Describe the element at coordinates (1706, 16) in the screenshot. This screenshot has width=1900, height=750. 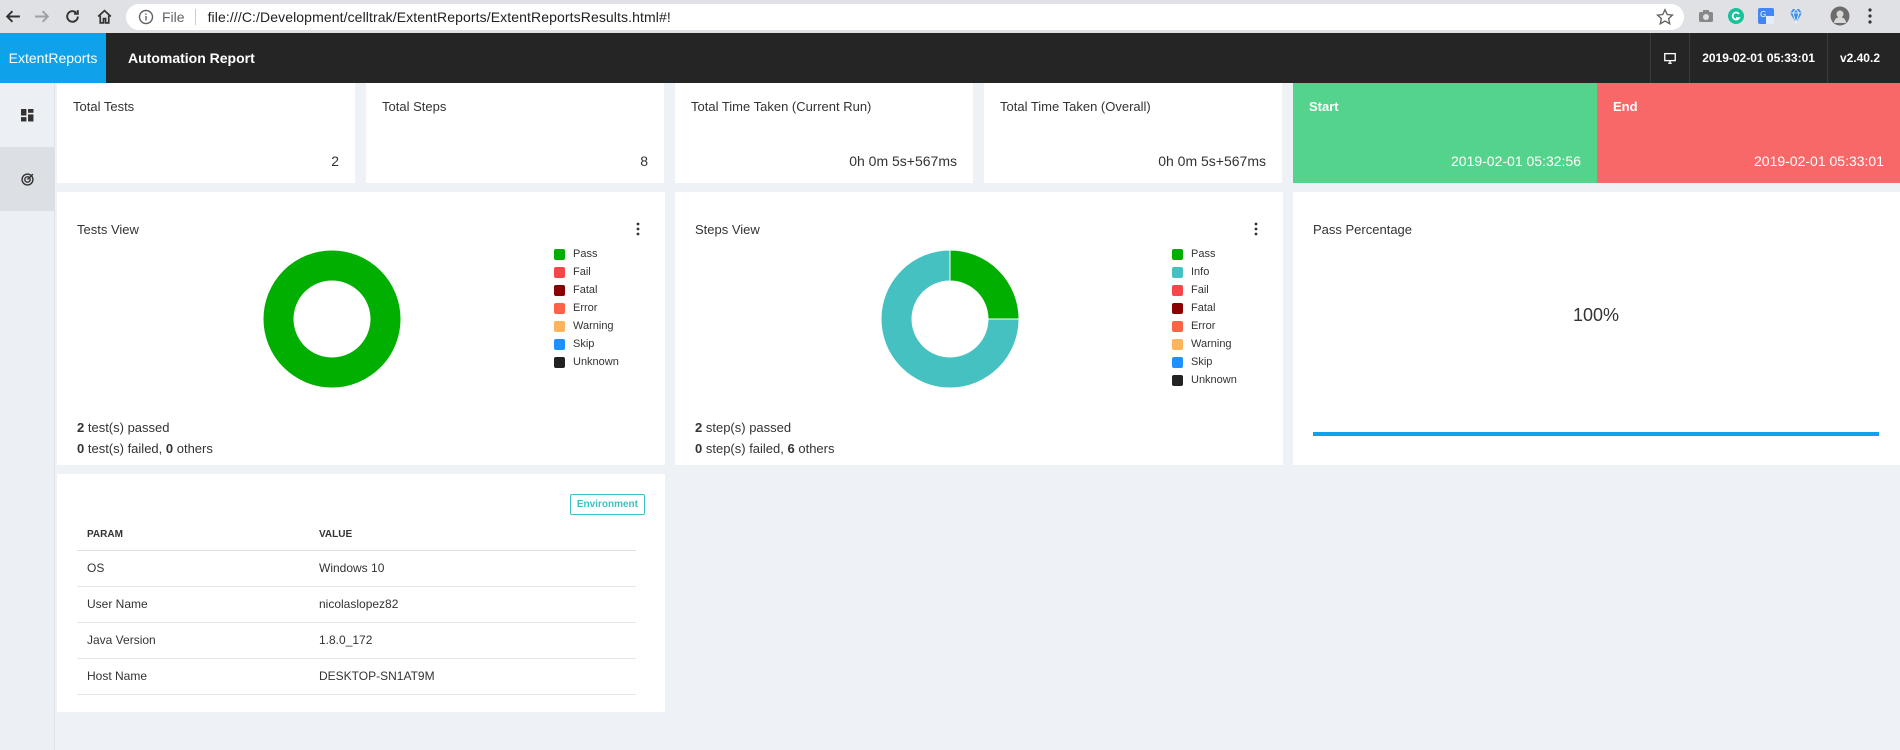
I see `camera-extension-icon` at that location.